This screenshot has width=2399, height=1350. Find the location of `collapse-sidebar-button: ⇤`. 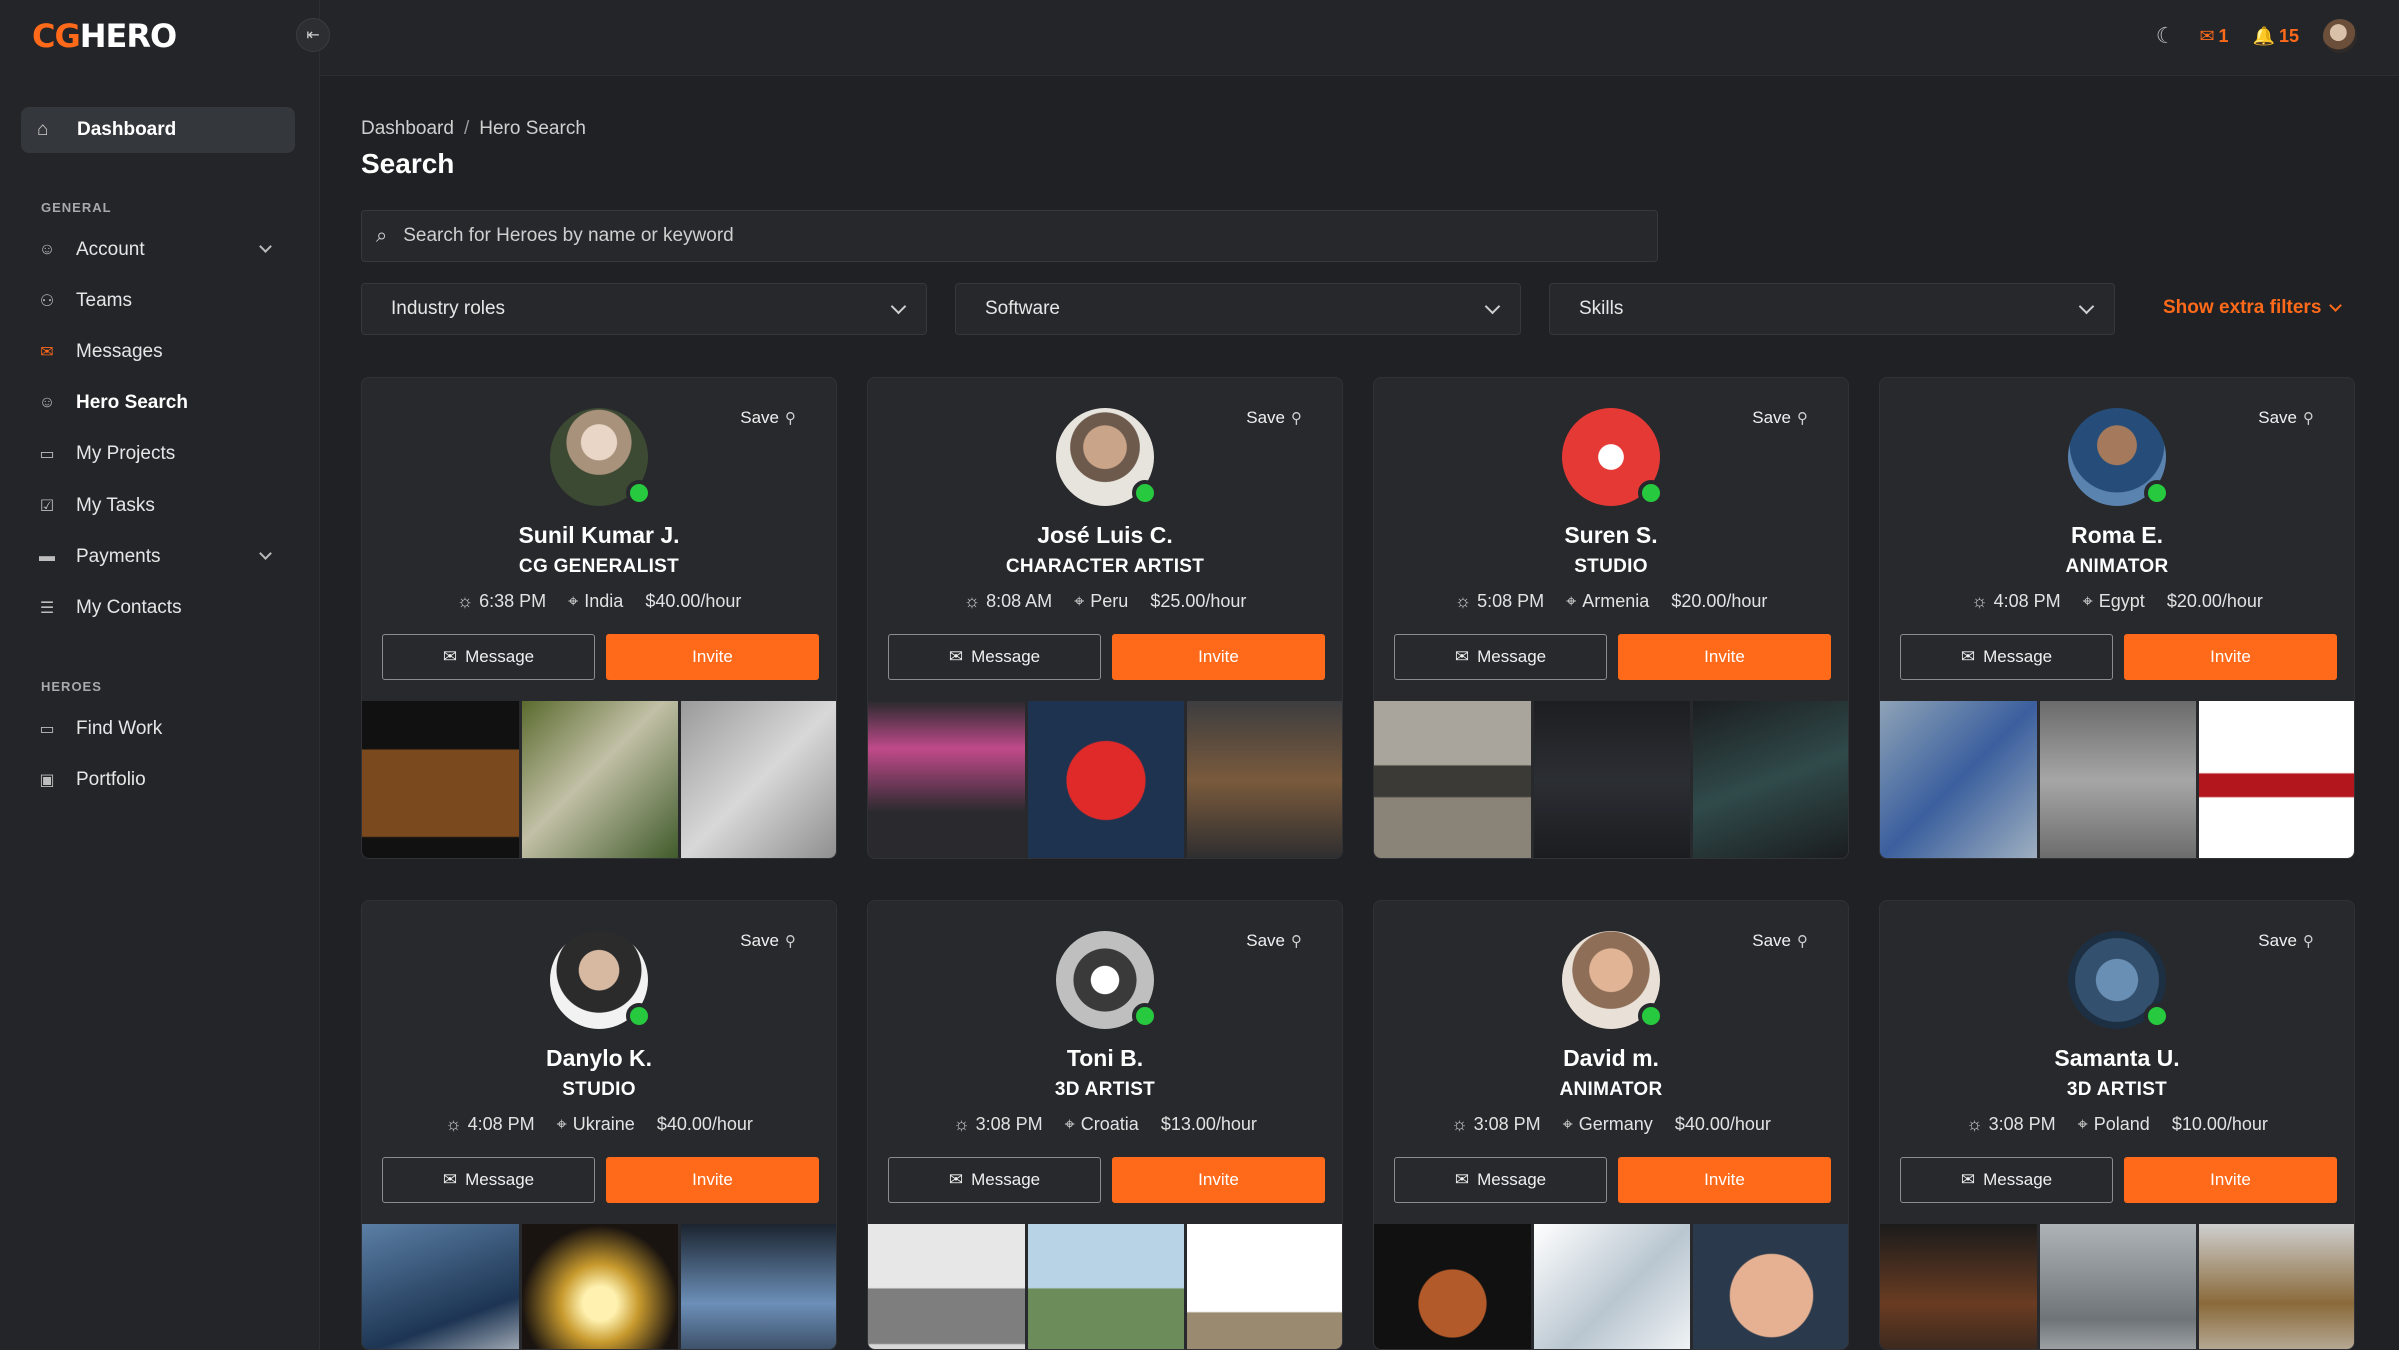

collapse-sidebar-button: ⇤ is located at coordinates (313, 35).